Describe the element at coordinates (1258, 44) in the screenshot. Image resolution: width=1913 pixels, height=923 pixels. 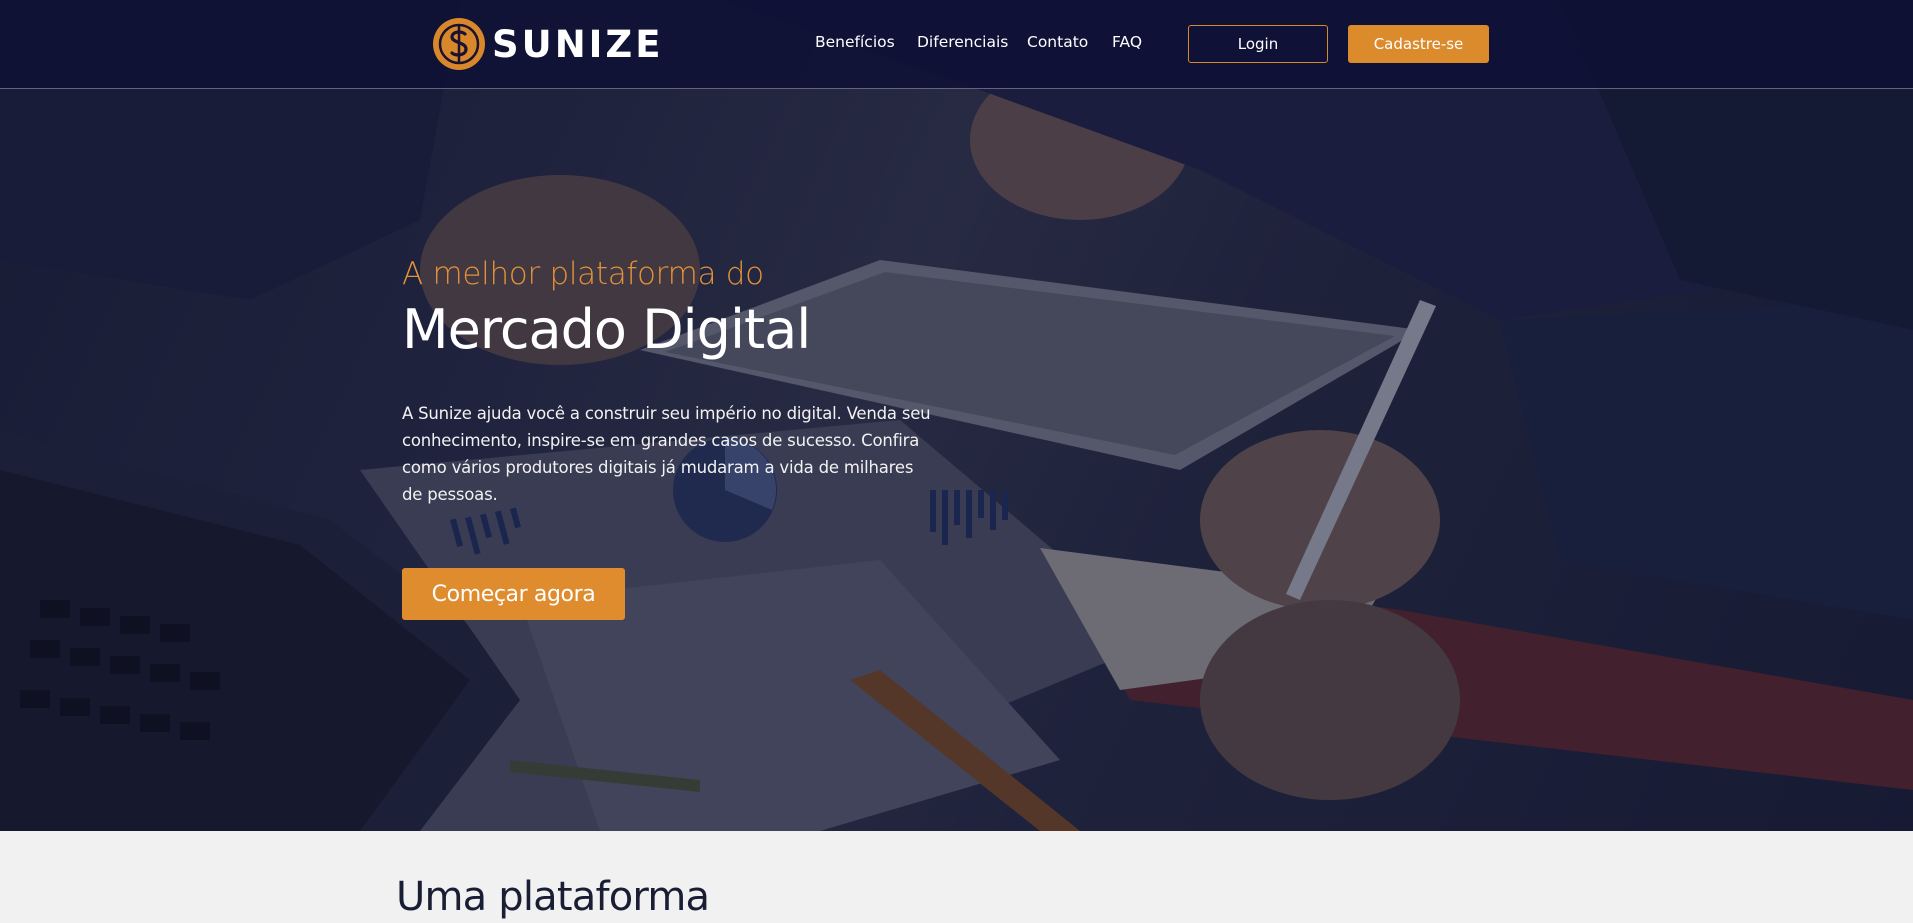
I see `login-button: Login` at that location.